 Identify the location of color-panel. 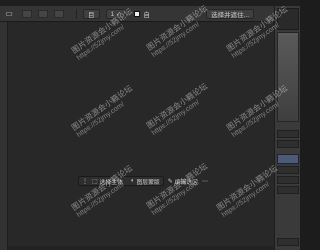
(288, 19).